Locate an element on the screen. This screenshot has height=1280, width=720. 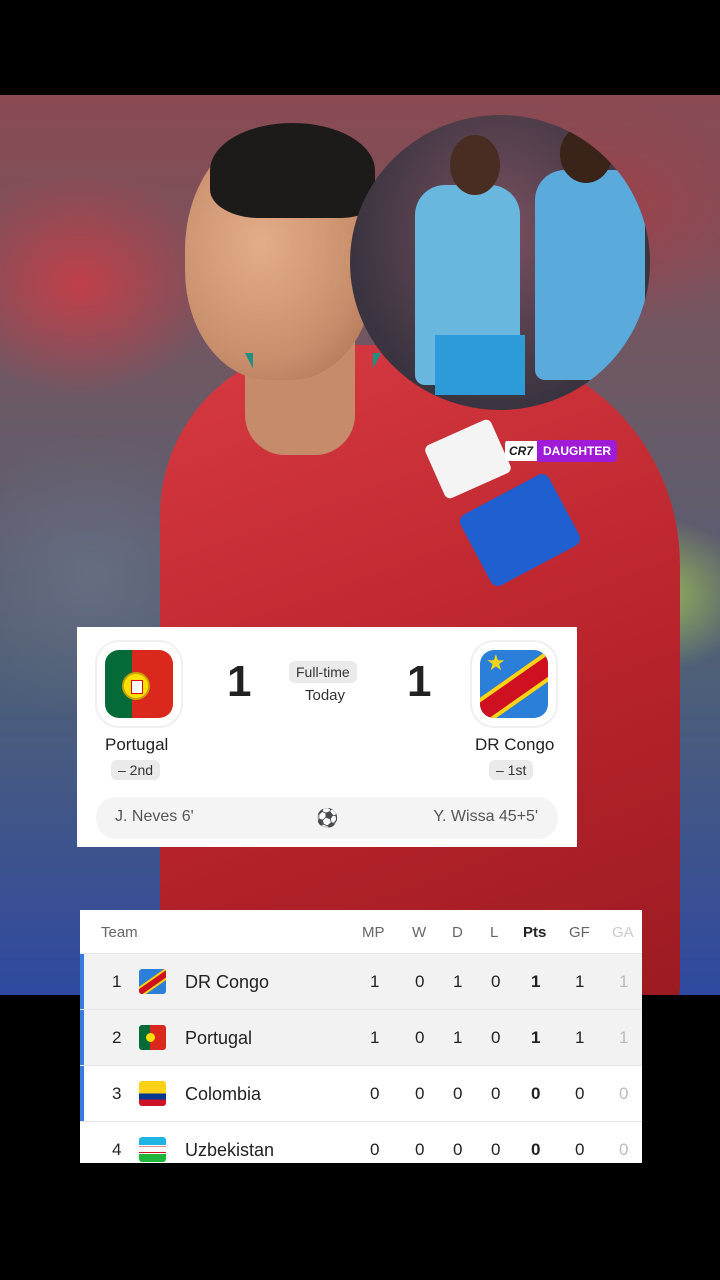
inset-head-right is located at coordinates (586, 154).